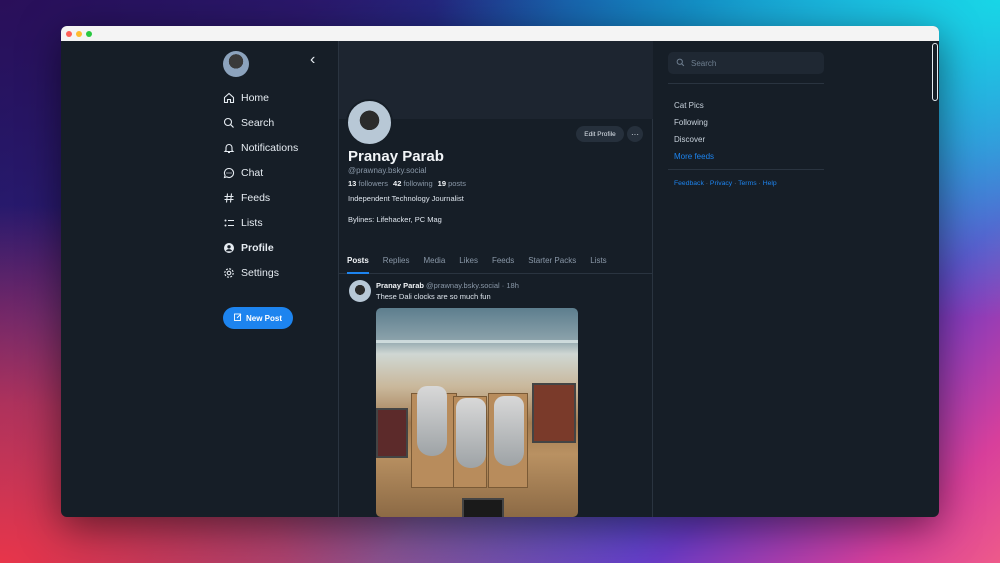 The width and height of the screenshot is (1000, 563). Describe the element at coordinates (635, 134) in the screenshot. I see `more-options-button: ···` at that location.